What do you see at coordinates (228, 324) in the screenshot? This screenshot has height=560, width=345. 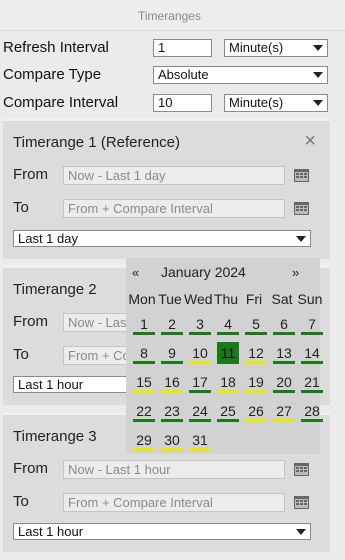 I see `day-4: 4` at bounding box center [228, 324].